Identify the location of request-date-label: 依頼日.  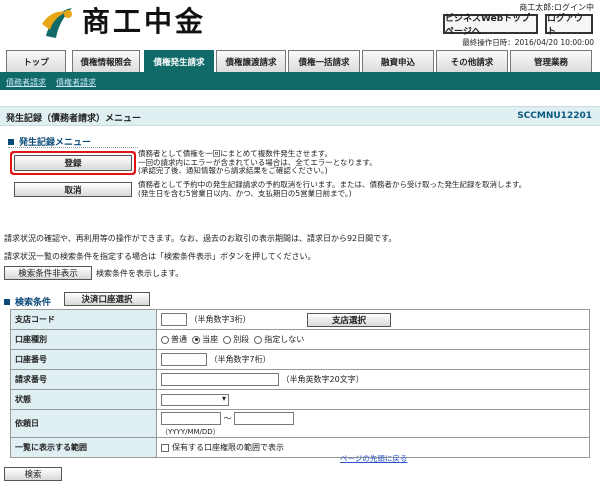
(83, 423).